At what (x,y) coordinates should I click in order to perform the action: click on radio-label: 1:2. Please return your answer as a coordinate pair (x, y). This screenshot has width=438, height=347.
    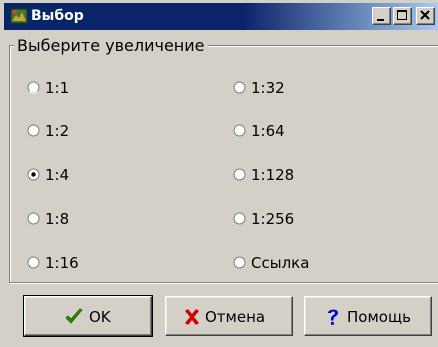
    Looking at the image, I should click on (57, 131).